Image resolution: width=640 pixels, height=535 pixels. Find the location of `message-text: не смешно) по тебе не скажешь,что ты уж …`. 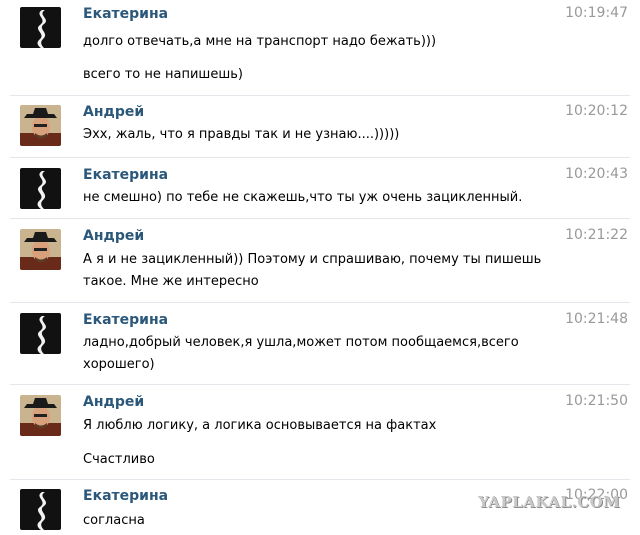

message-text: не смешно) по тебе не скажешь,что ты уж … is located at coordinates (303, 197).